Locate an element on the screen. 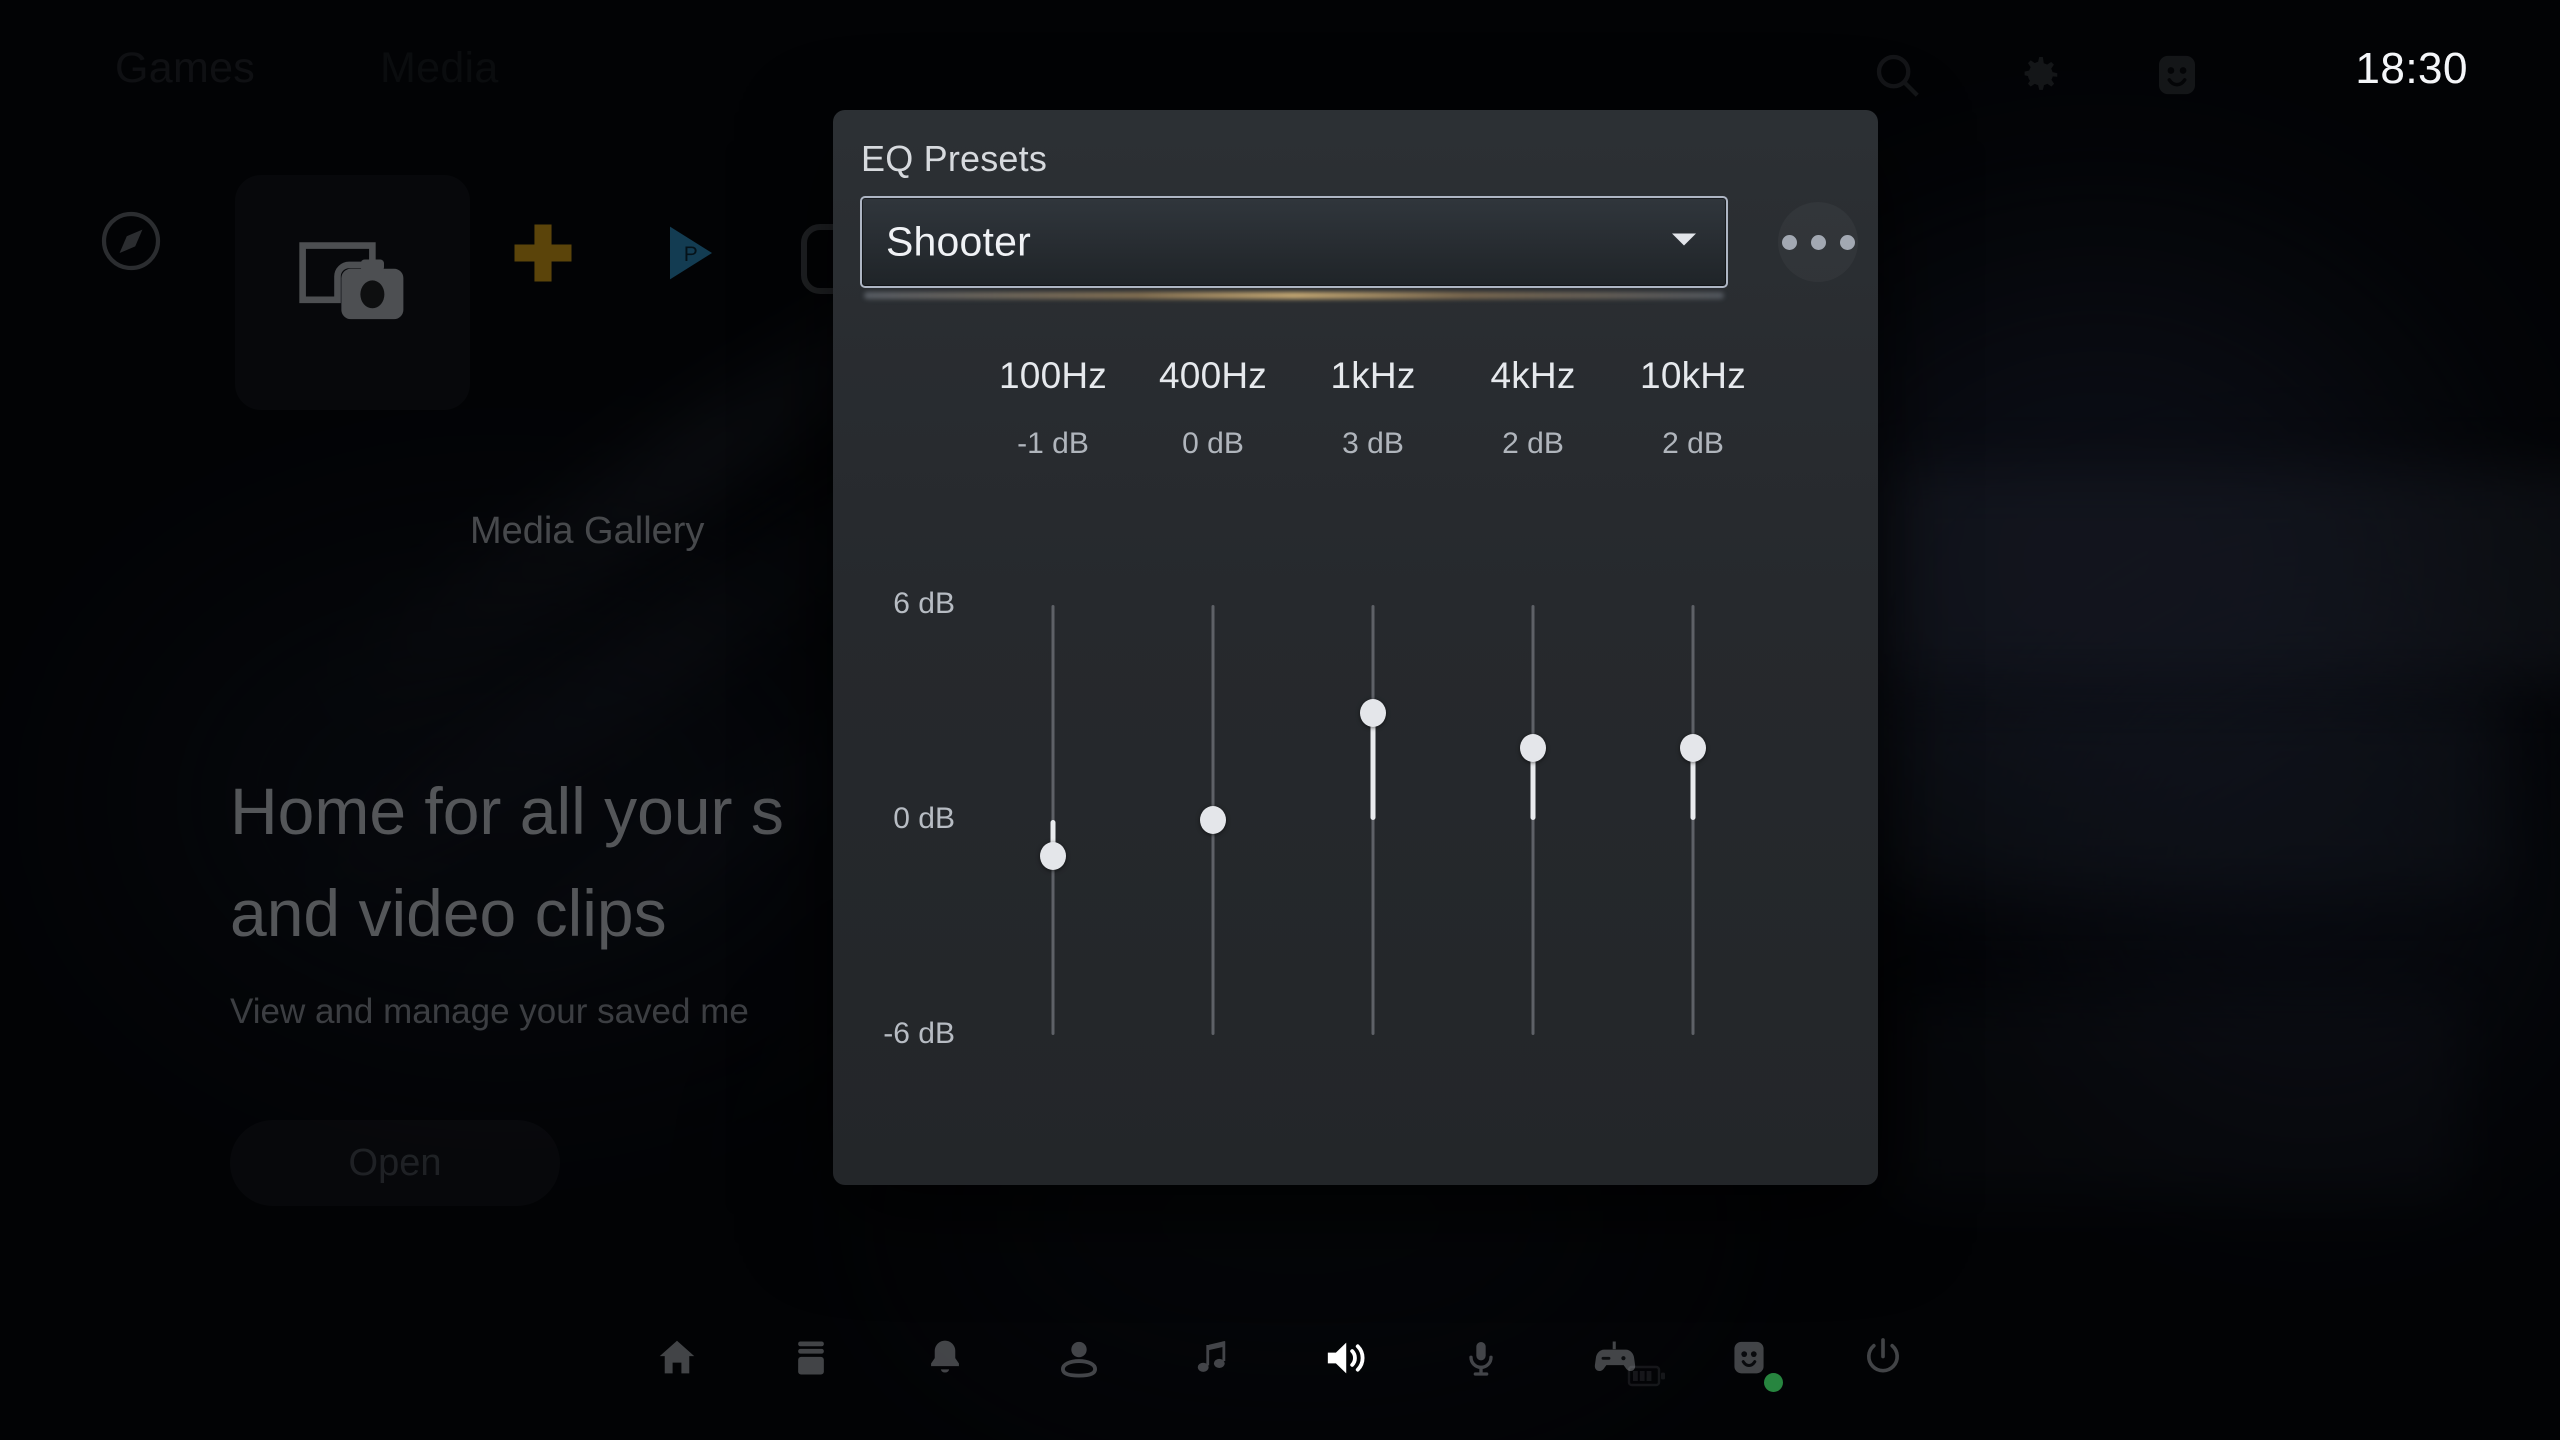 This screenshot has width=2560, height=1440. eq-slider-100hz is located at coordinates (1053, 820).